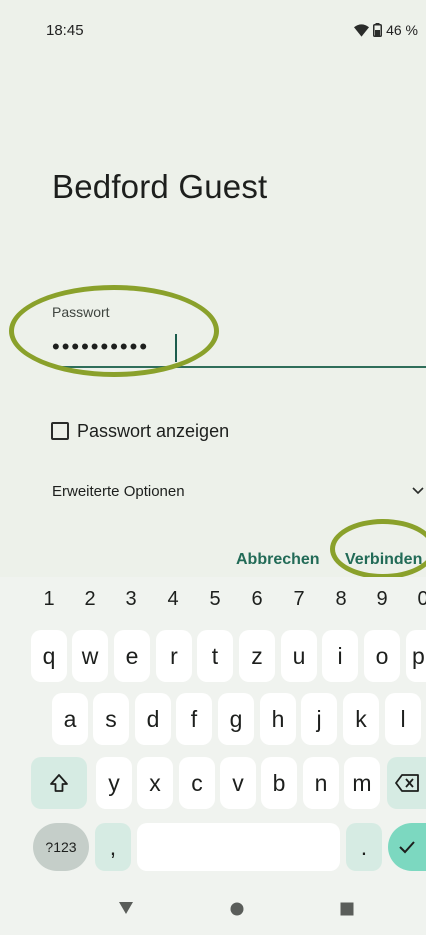 Image resolution: width=426 pixels, height=935 pixels. What do you see at coordinates (362, 30) in the screenshot?
I see `wifi-icon` at bounding box center [362, 30].